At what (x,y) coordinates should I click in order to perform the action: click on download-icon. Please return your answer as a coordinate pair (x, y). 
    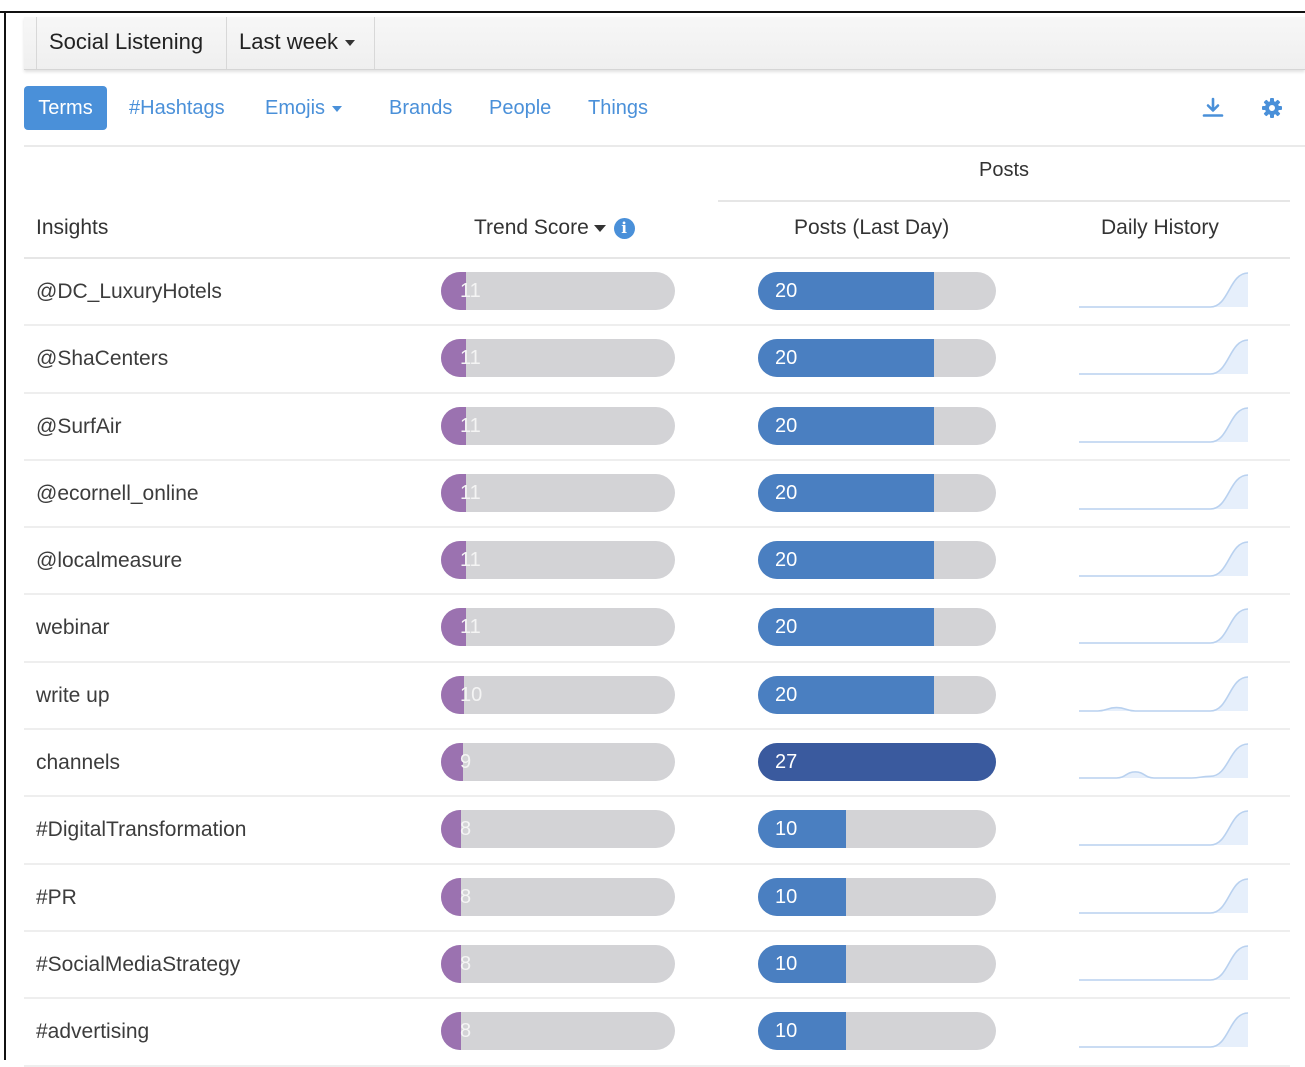
    Looking at the image, I should click on (1213, 108).